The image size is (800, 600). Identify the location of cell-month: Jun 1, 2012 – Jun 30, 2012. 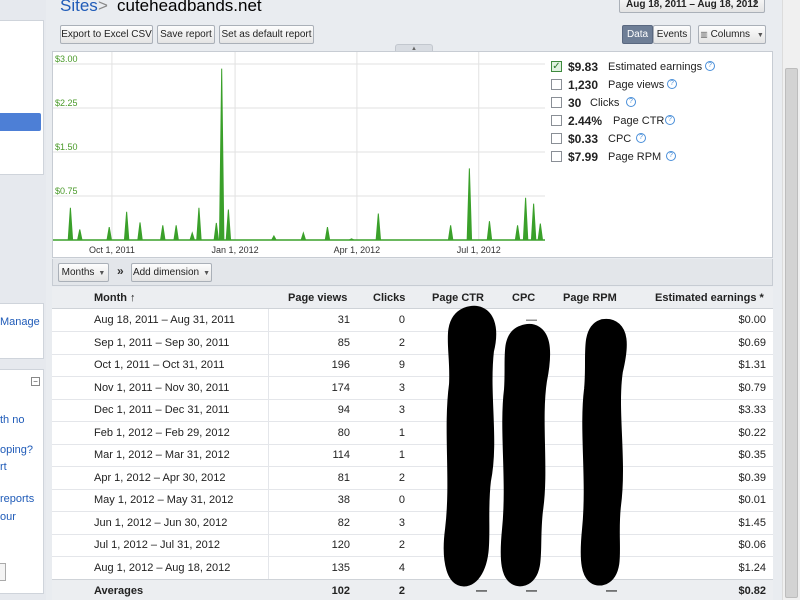
(161, 522).